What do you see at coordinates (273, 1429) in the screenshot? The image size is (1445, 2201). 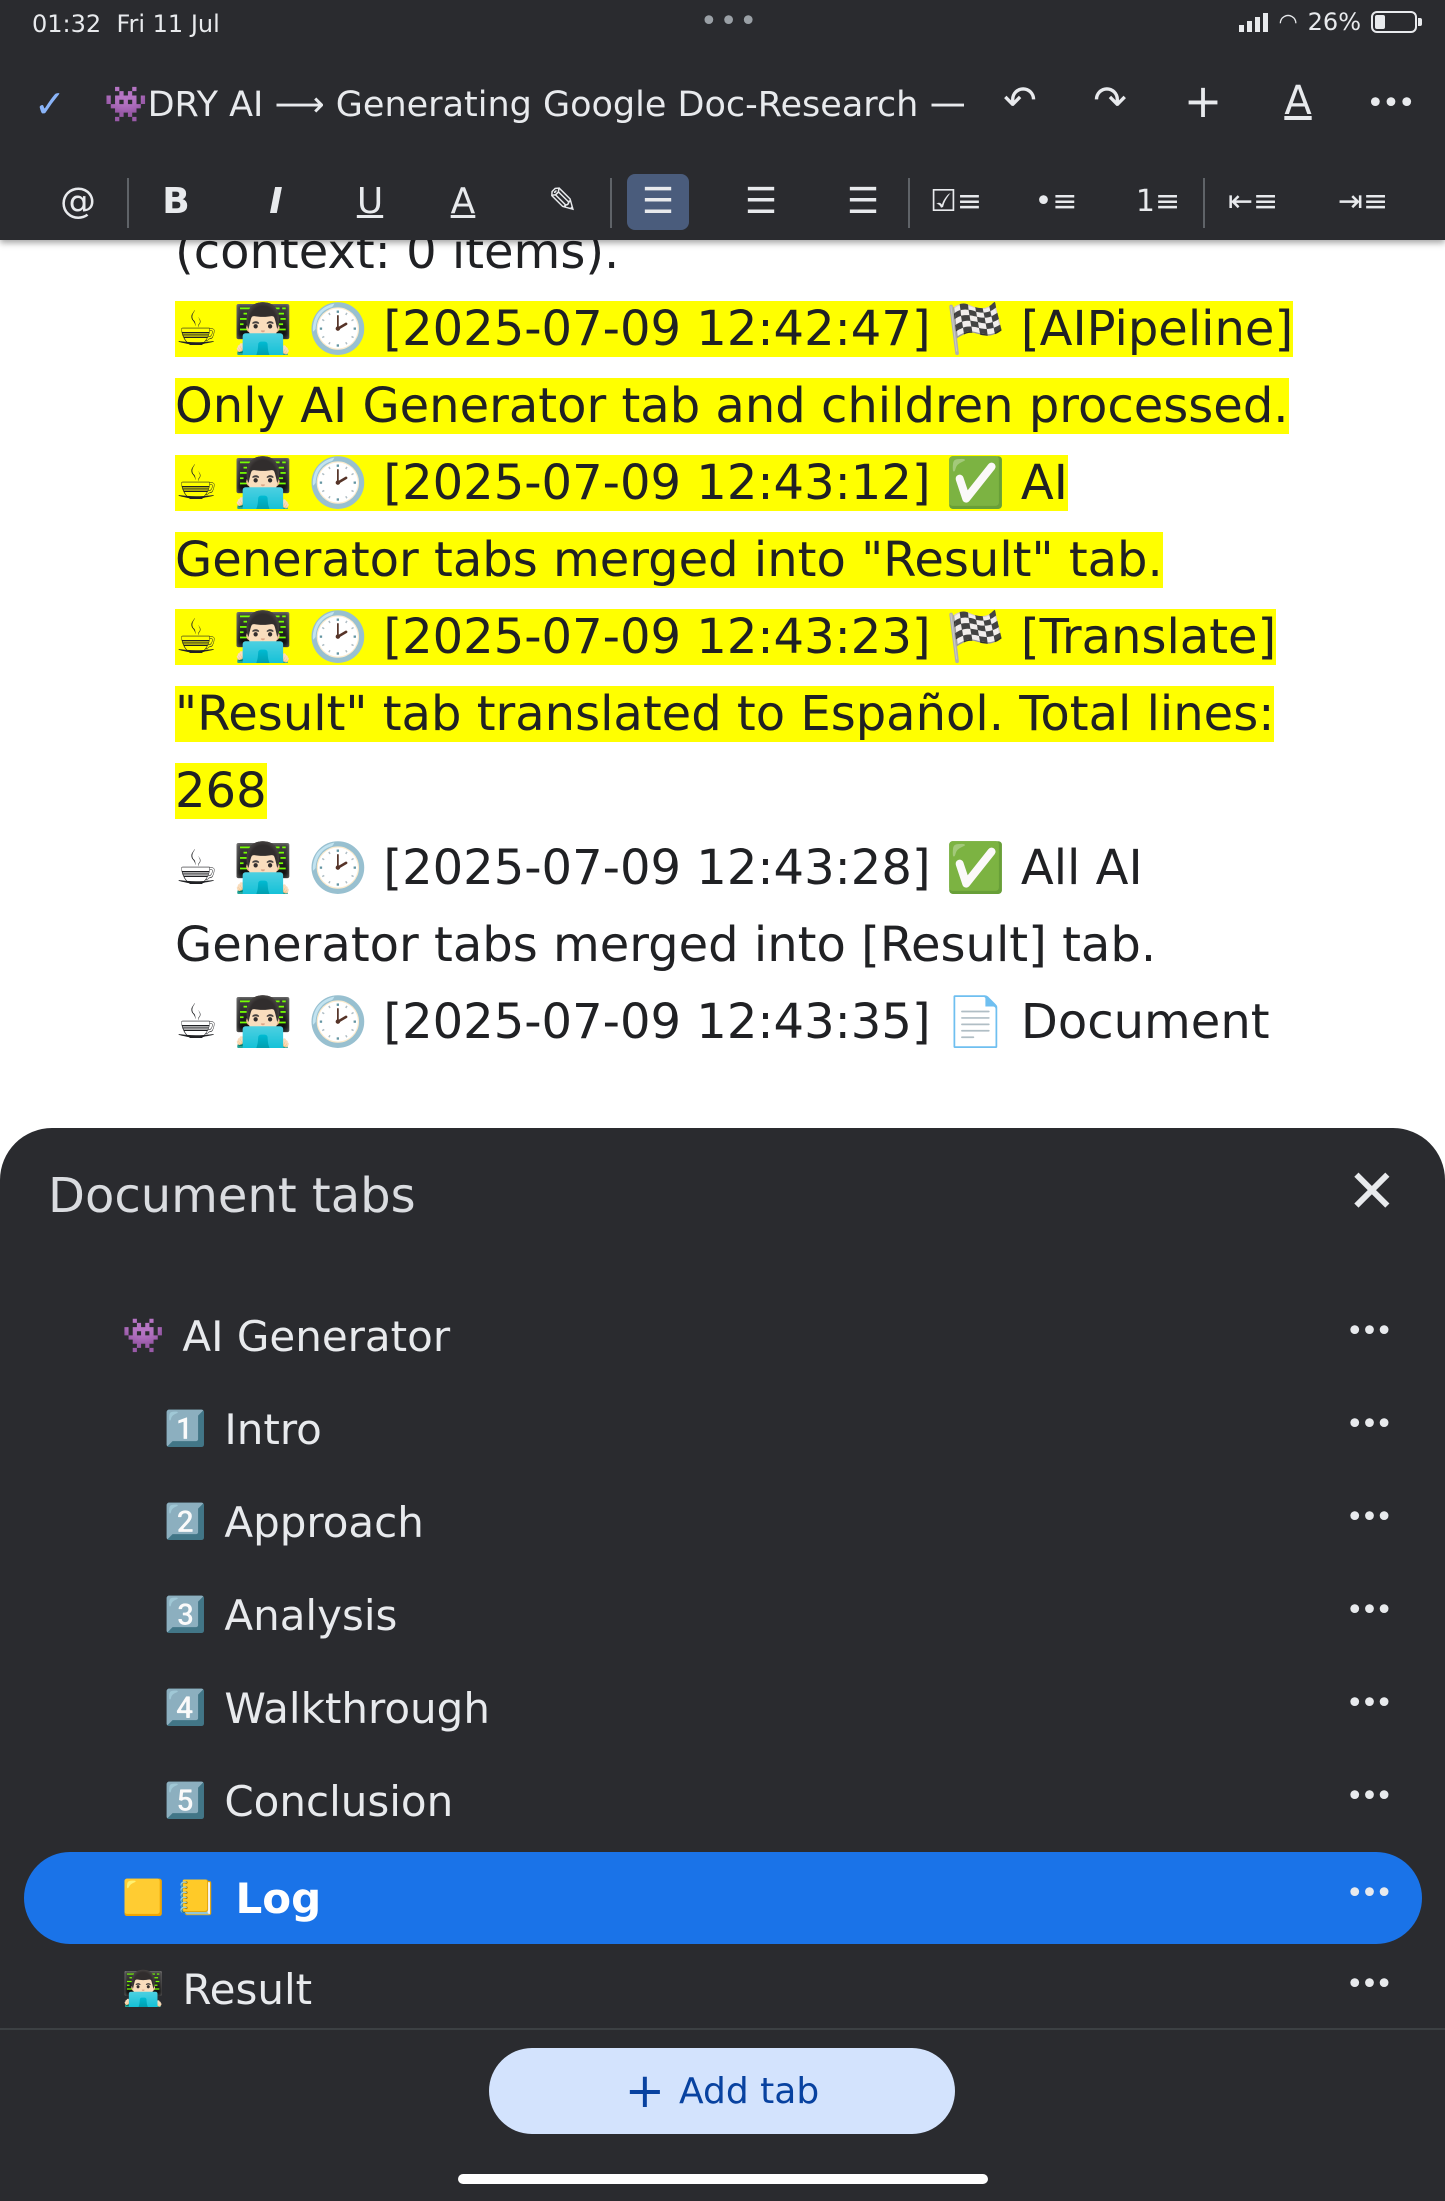 I see `tab-label: Intro` at bounding box center [273, 1429].